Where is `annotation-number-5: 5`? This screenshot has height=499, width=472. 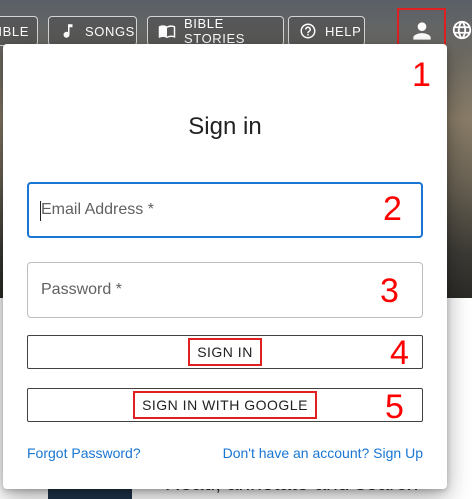
annotation-number-5: 5 is located at coordinates (394, 407).